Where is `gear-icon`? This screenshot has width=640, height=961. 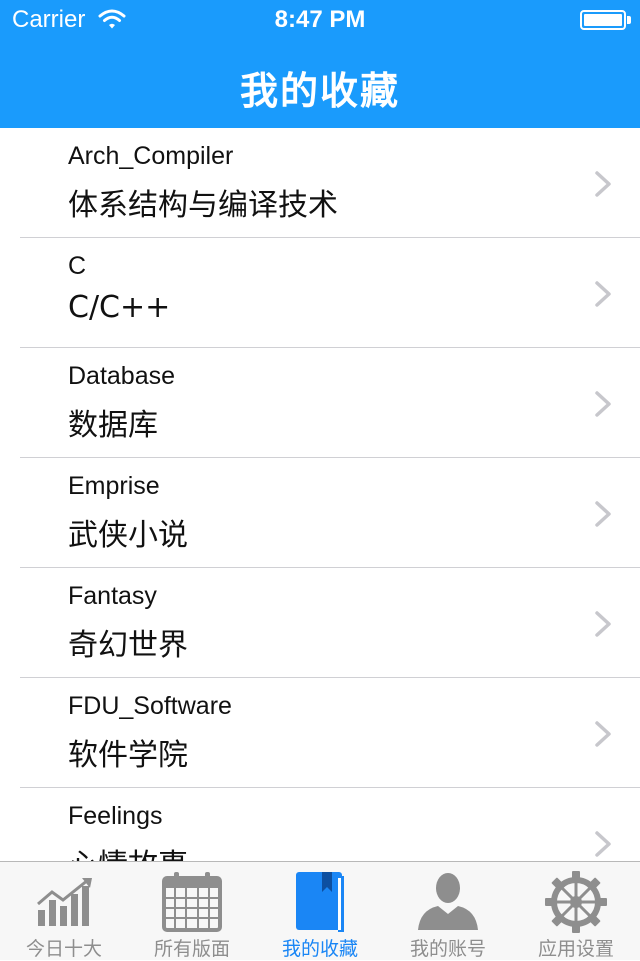
gear-icon is located at coordinates (576, 902).